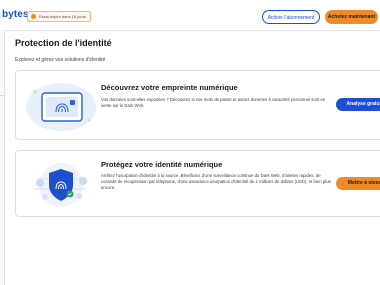  I want to click on trial-status-badge: Essai expiré dans 18 jours, so click(59, 16).